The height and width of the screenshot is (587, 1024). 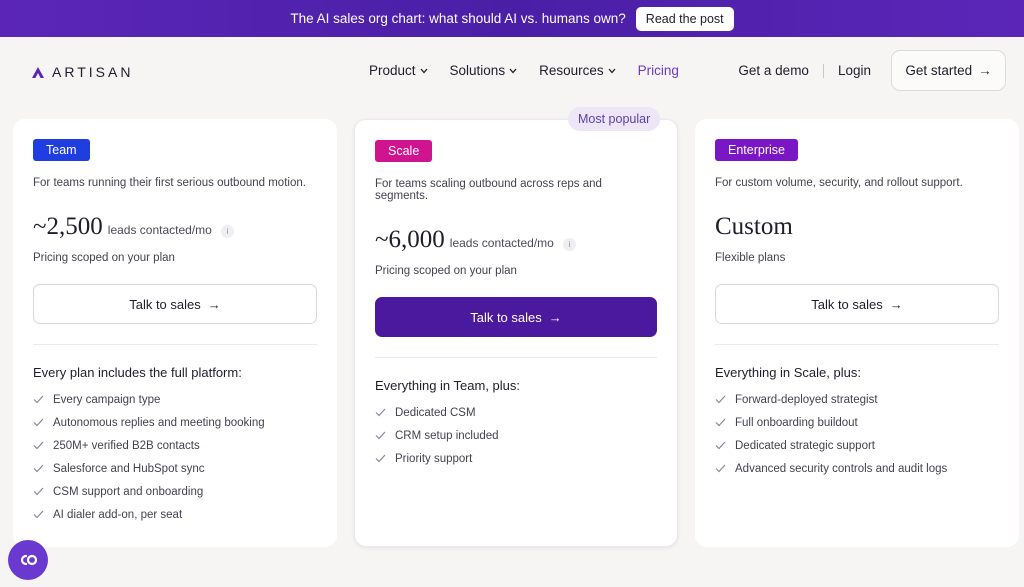 What do you see at coordinates (175, 399) in the screenshot?
I see `feature-item: Every campaign type` at bounding box center [175, 399].